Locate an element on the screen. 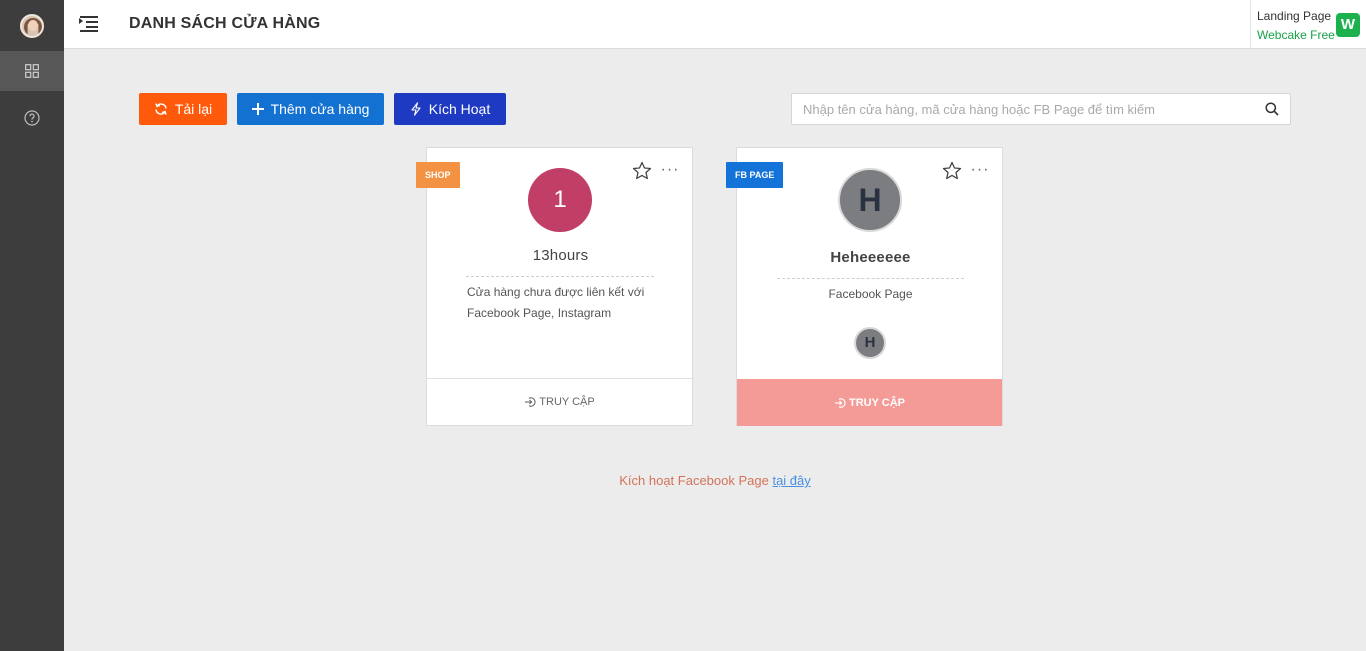  search-box is located at coordinates (1041, 109).